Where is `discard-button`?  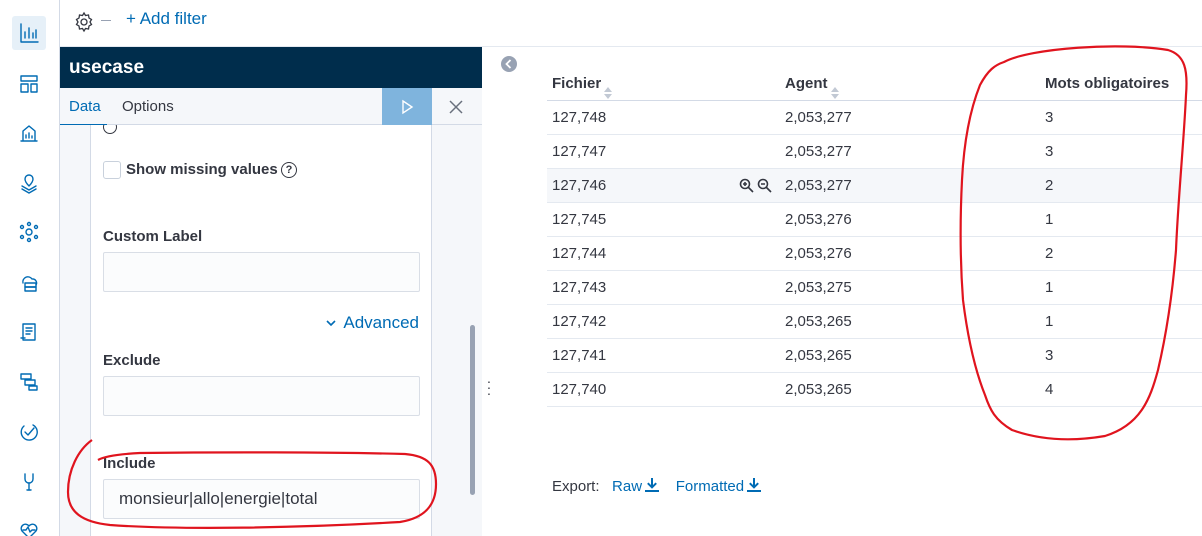 discard-button is located at coordinates (456, 107).